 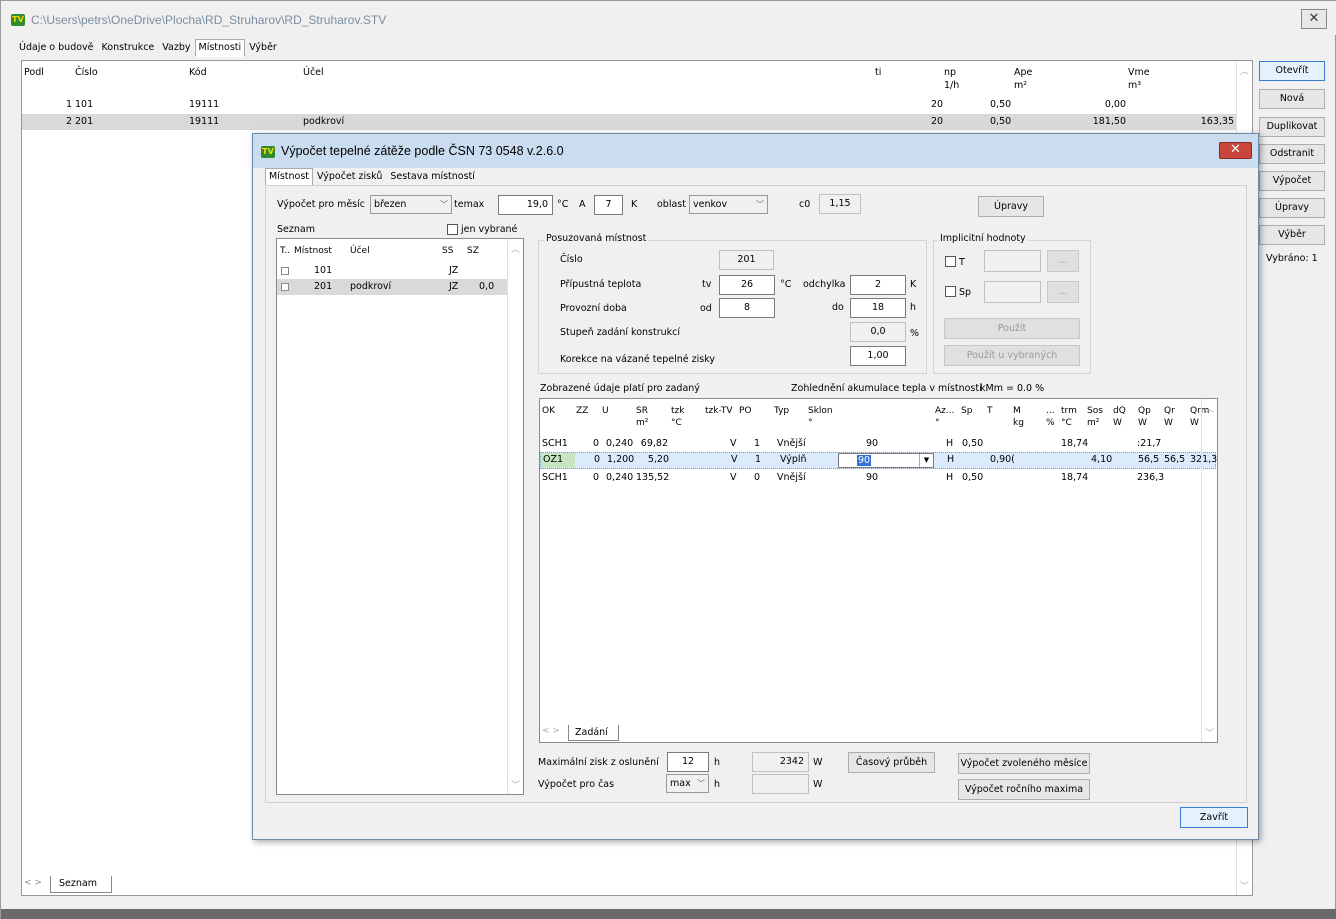 I want to click on odchylka-label: odchylka, so click(x=824, y=284).